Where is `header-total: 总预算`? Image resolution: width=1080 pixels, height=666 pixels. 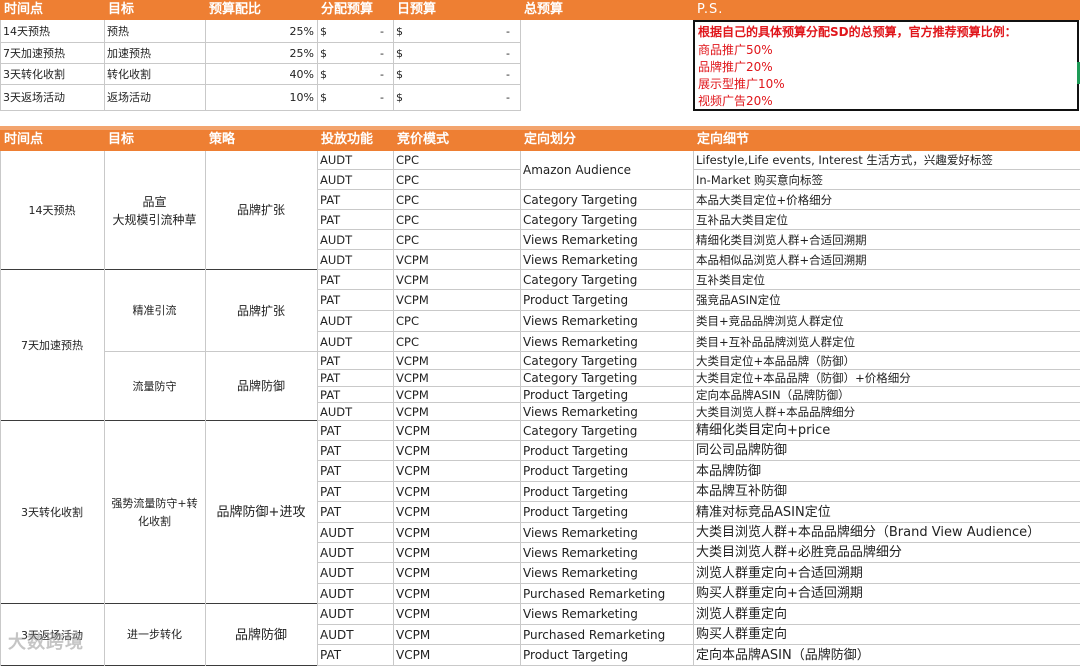
header-total: 总预算 is located at coordinates (544, 9).